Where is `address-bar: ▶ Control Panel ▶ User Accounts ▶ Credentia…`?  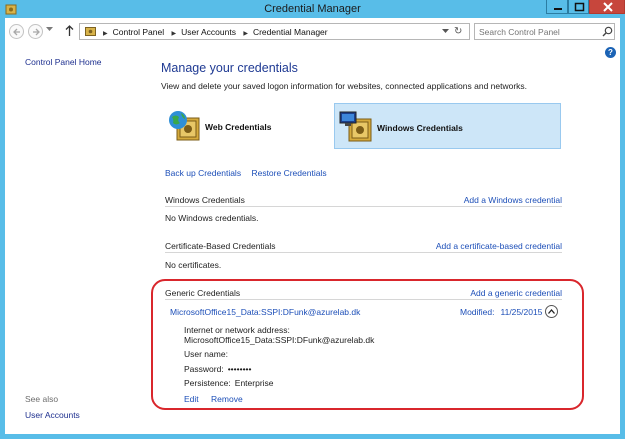
address-bar: ▶ Control Panel ▶ User Accounts ▶ Credentia… is located at coordinates (274, 31).